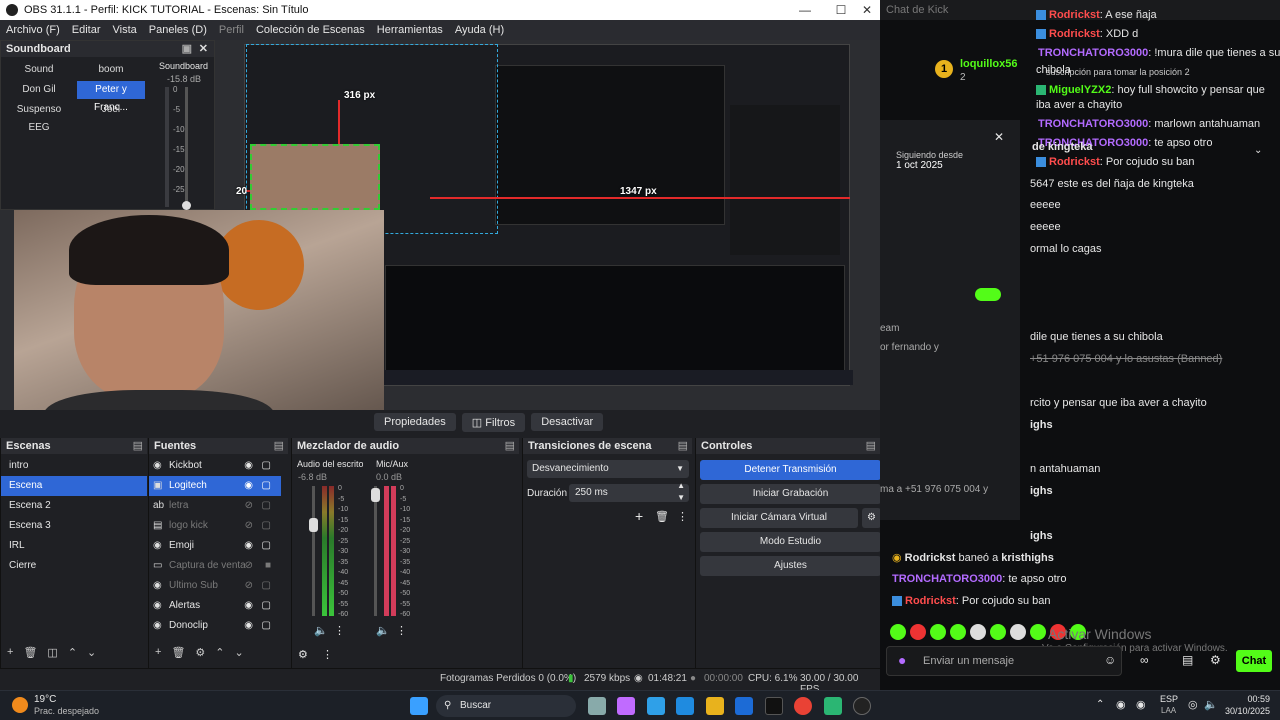 Image resolution: width=1280 pixels, height=720 pixels. What do you see at coordinates (608, 469) in the screenshot?
I see `transition-select: Desvanecimiento ▼` at bounding box center [608, 469].